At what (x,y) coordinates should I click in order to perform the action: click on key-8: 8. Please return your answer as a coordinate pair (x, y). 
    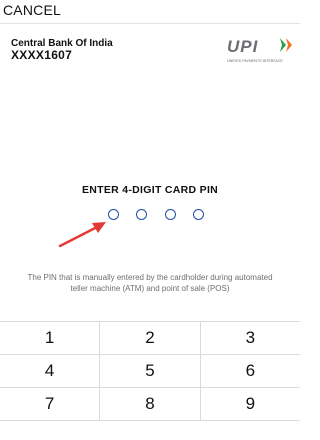
    Looking at the image, I should click on (150, 404).